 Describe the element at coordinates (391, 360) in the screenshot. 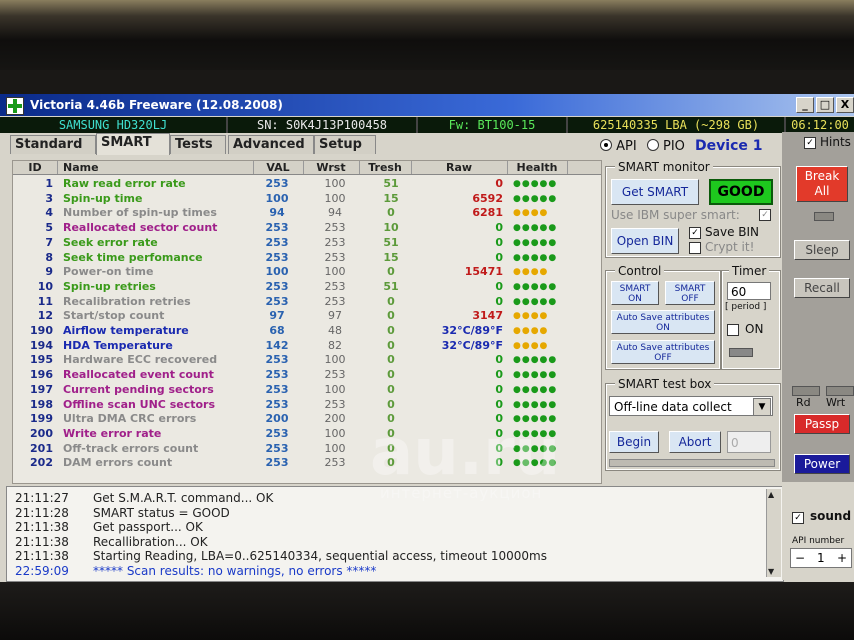

I see `attr-tresh: 0` at that location.